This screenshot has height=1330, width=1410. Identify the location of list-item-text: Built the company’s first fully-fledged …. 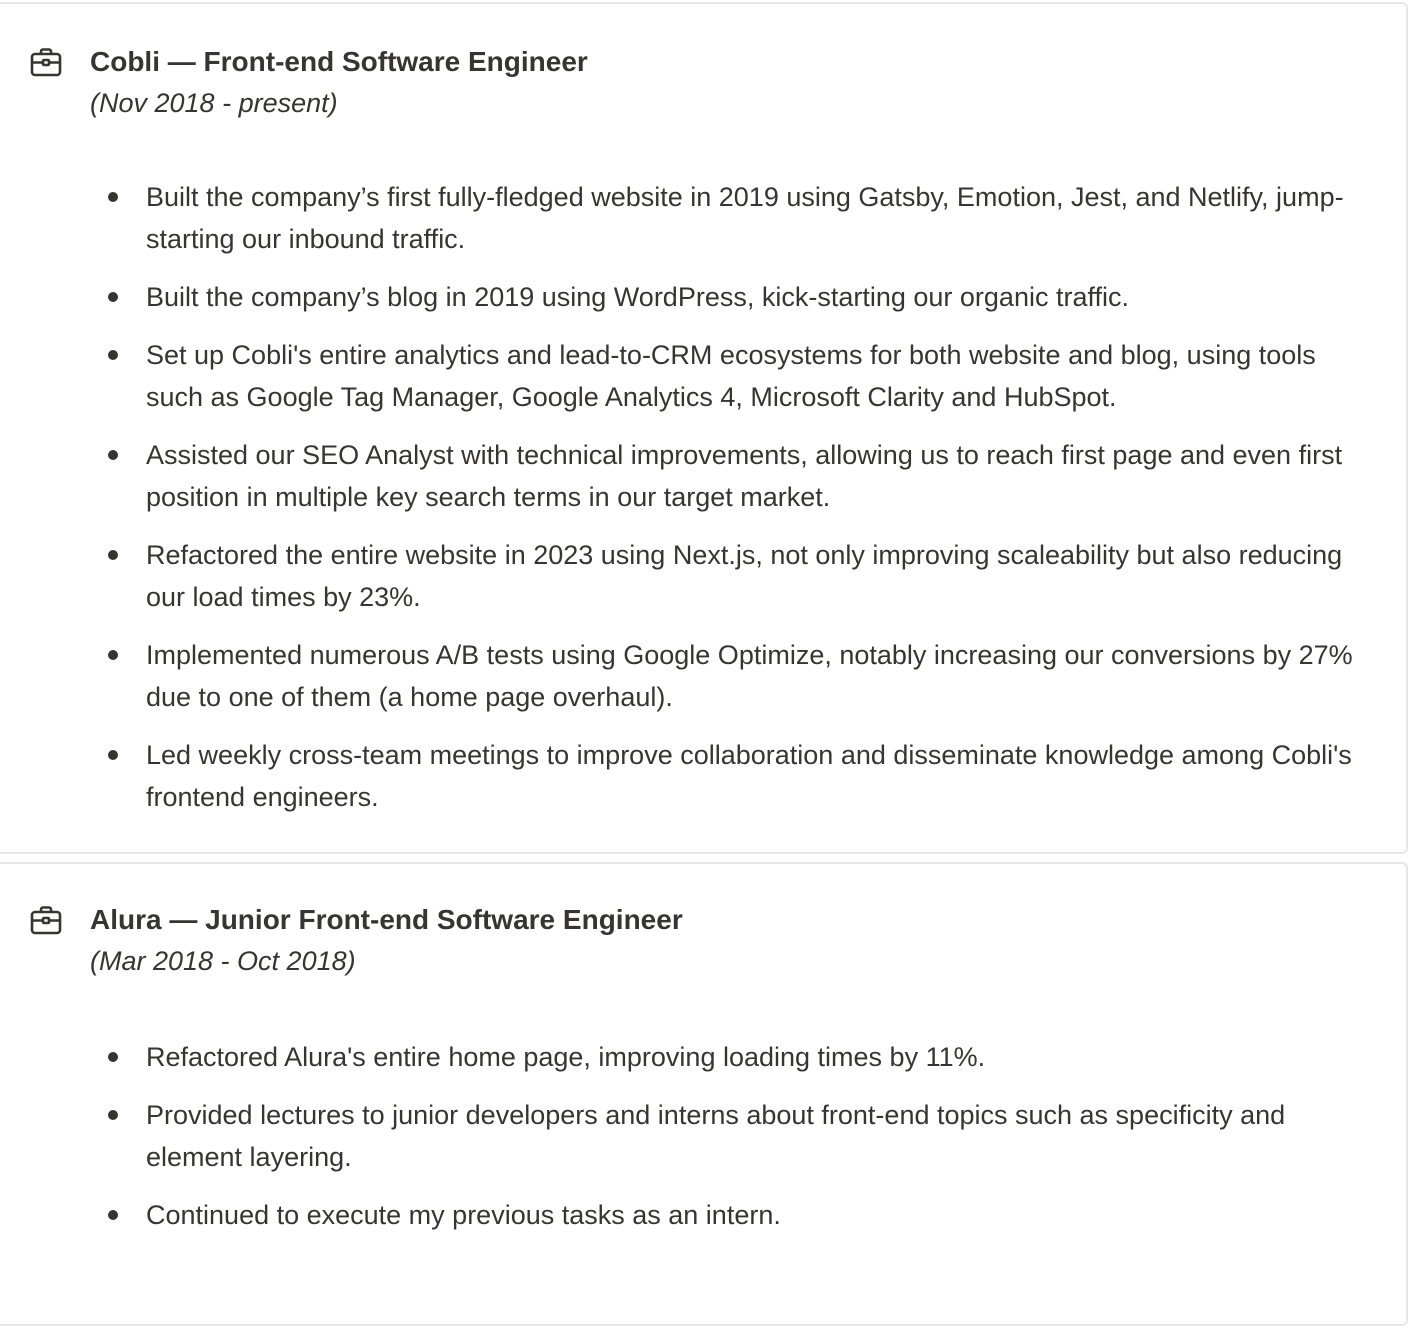
(745, 218).